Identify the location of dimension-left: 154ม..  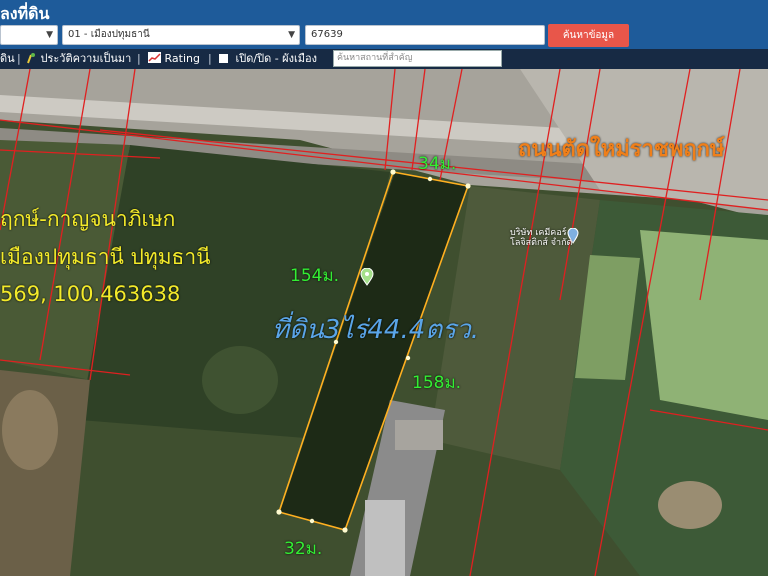
(315, 276).